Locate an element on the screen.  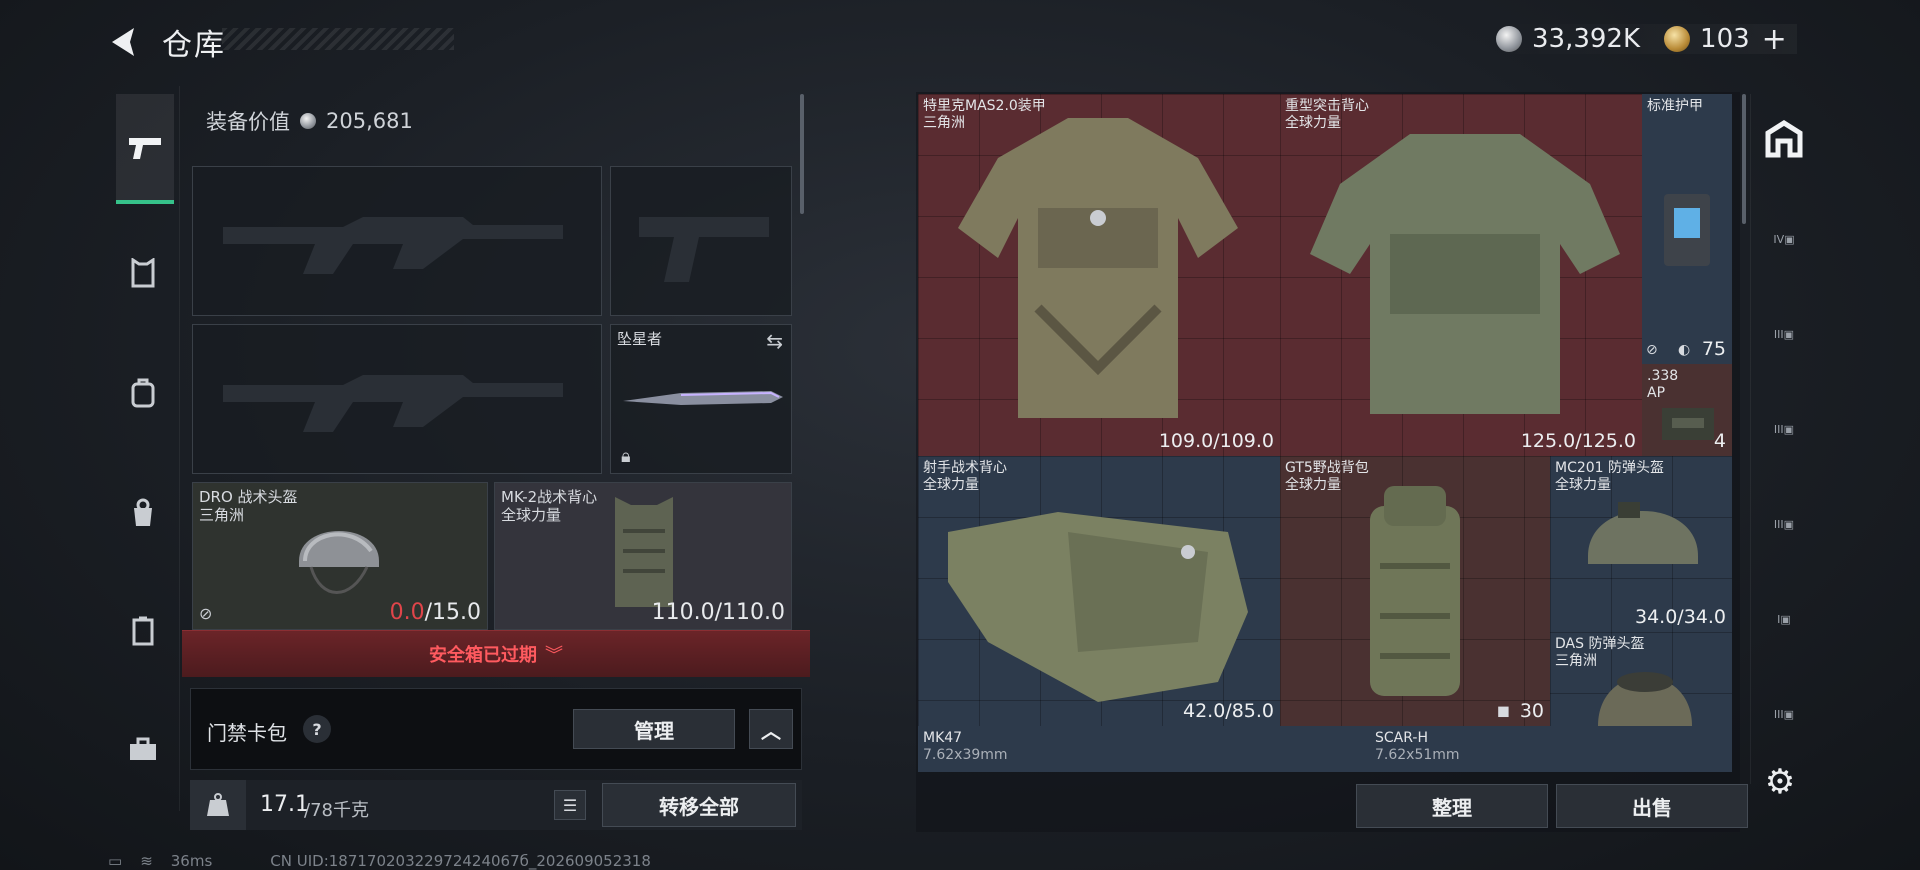
rail-weapons is located at coordinates (145, 149).